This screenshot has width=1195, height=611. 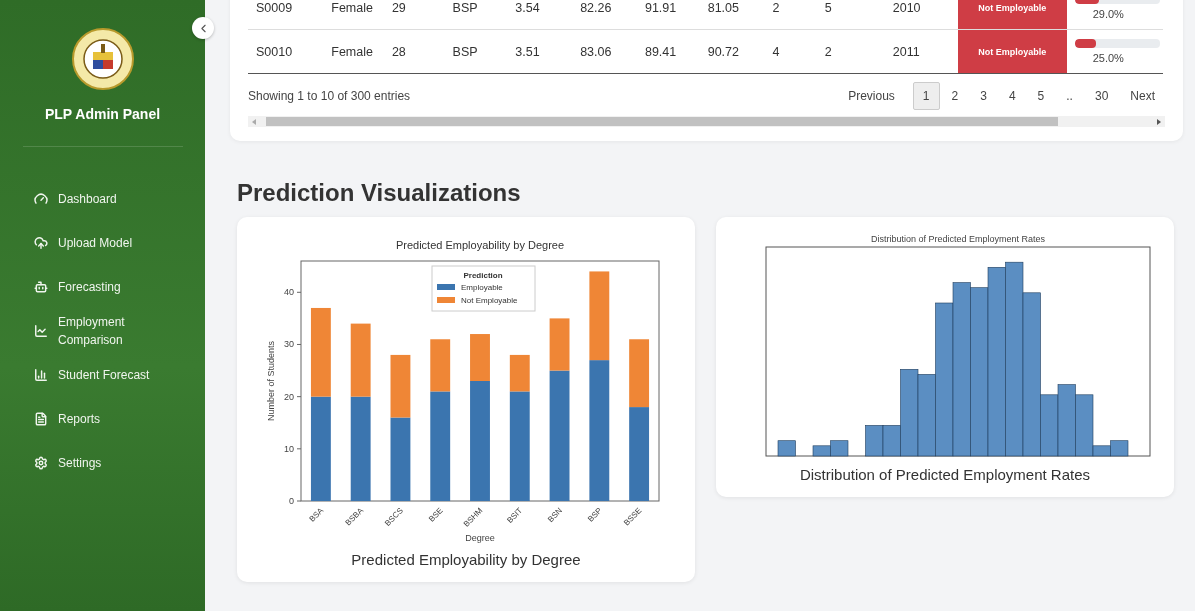 I want to click on chart-caption: Distribution of Predicted Employment Rates, so click(x=945, y=474).